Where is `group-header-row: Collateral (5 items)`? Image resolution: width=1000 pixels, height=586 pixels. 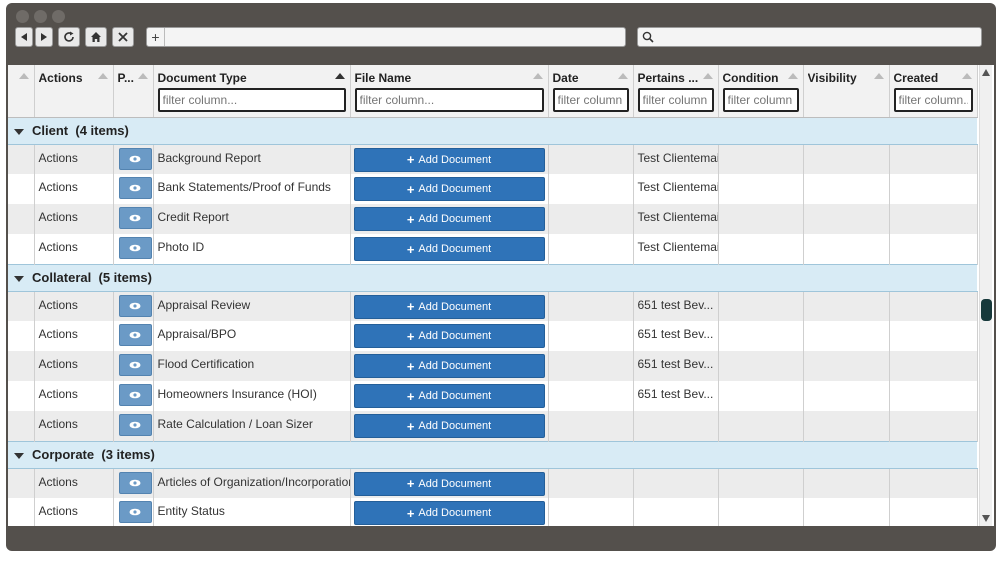
group-header-row: Collateral (5 items) is located at coordinates (492, 277).